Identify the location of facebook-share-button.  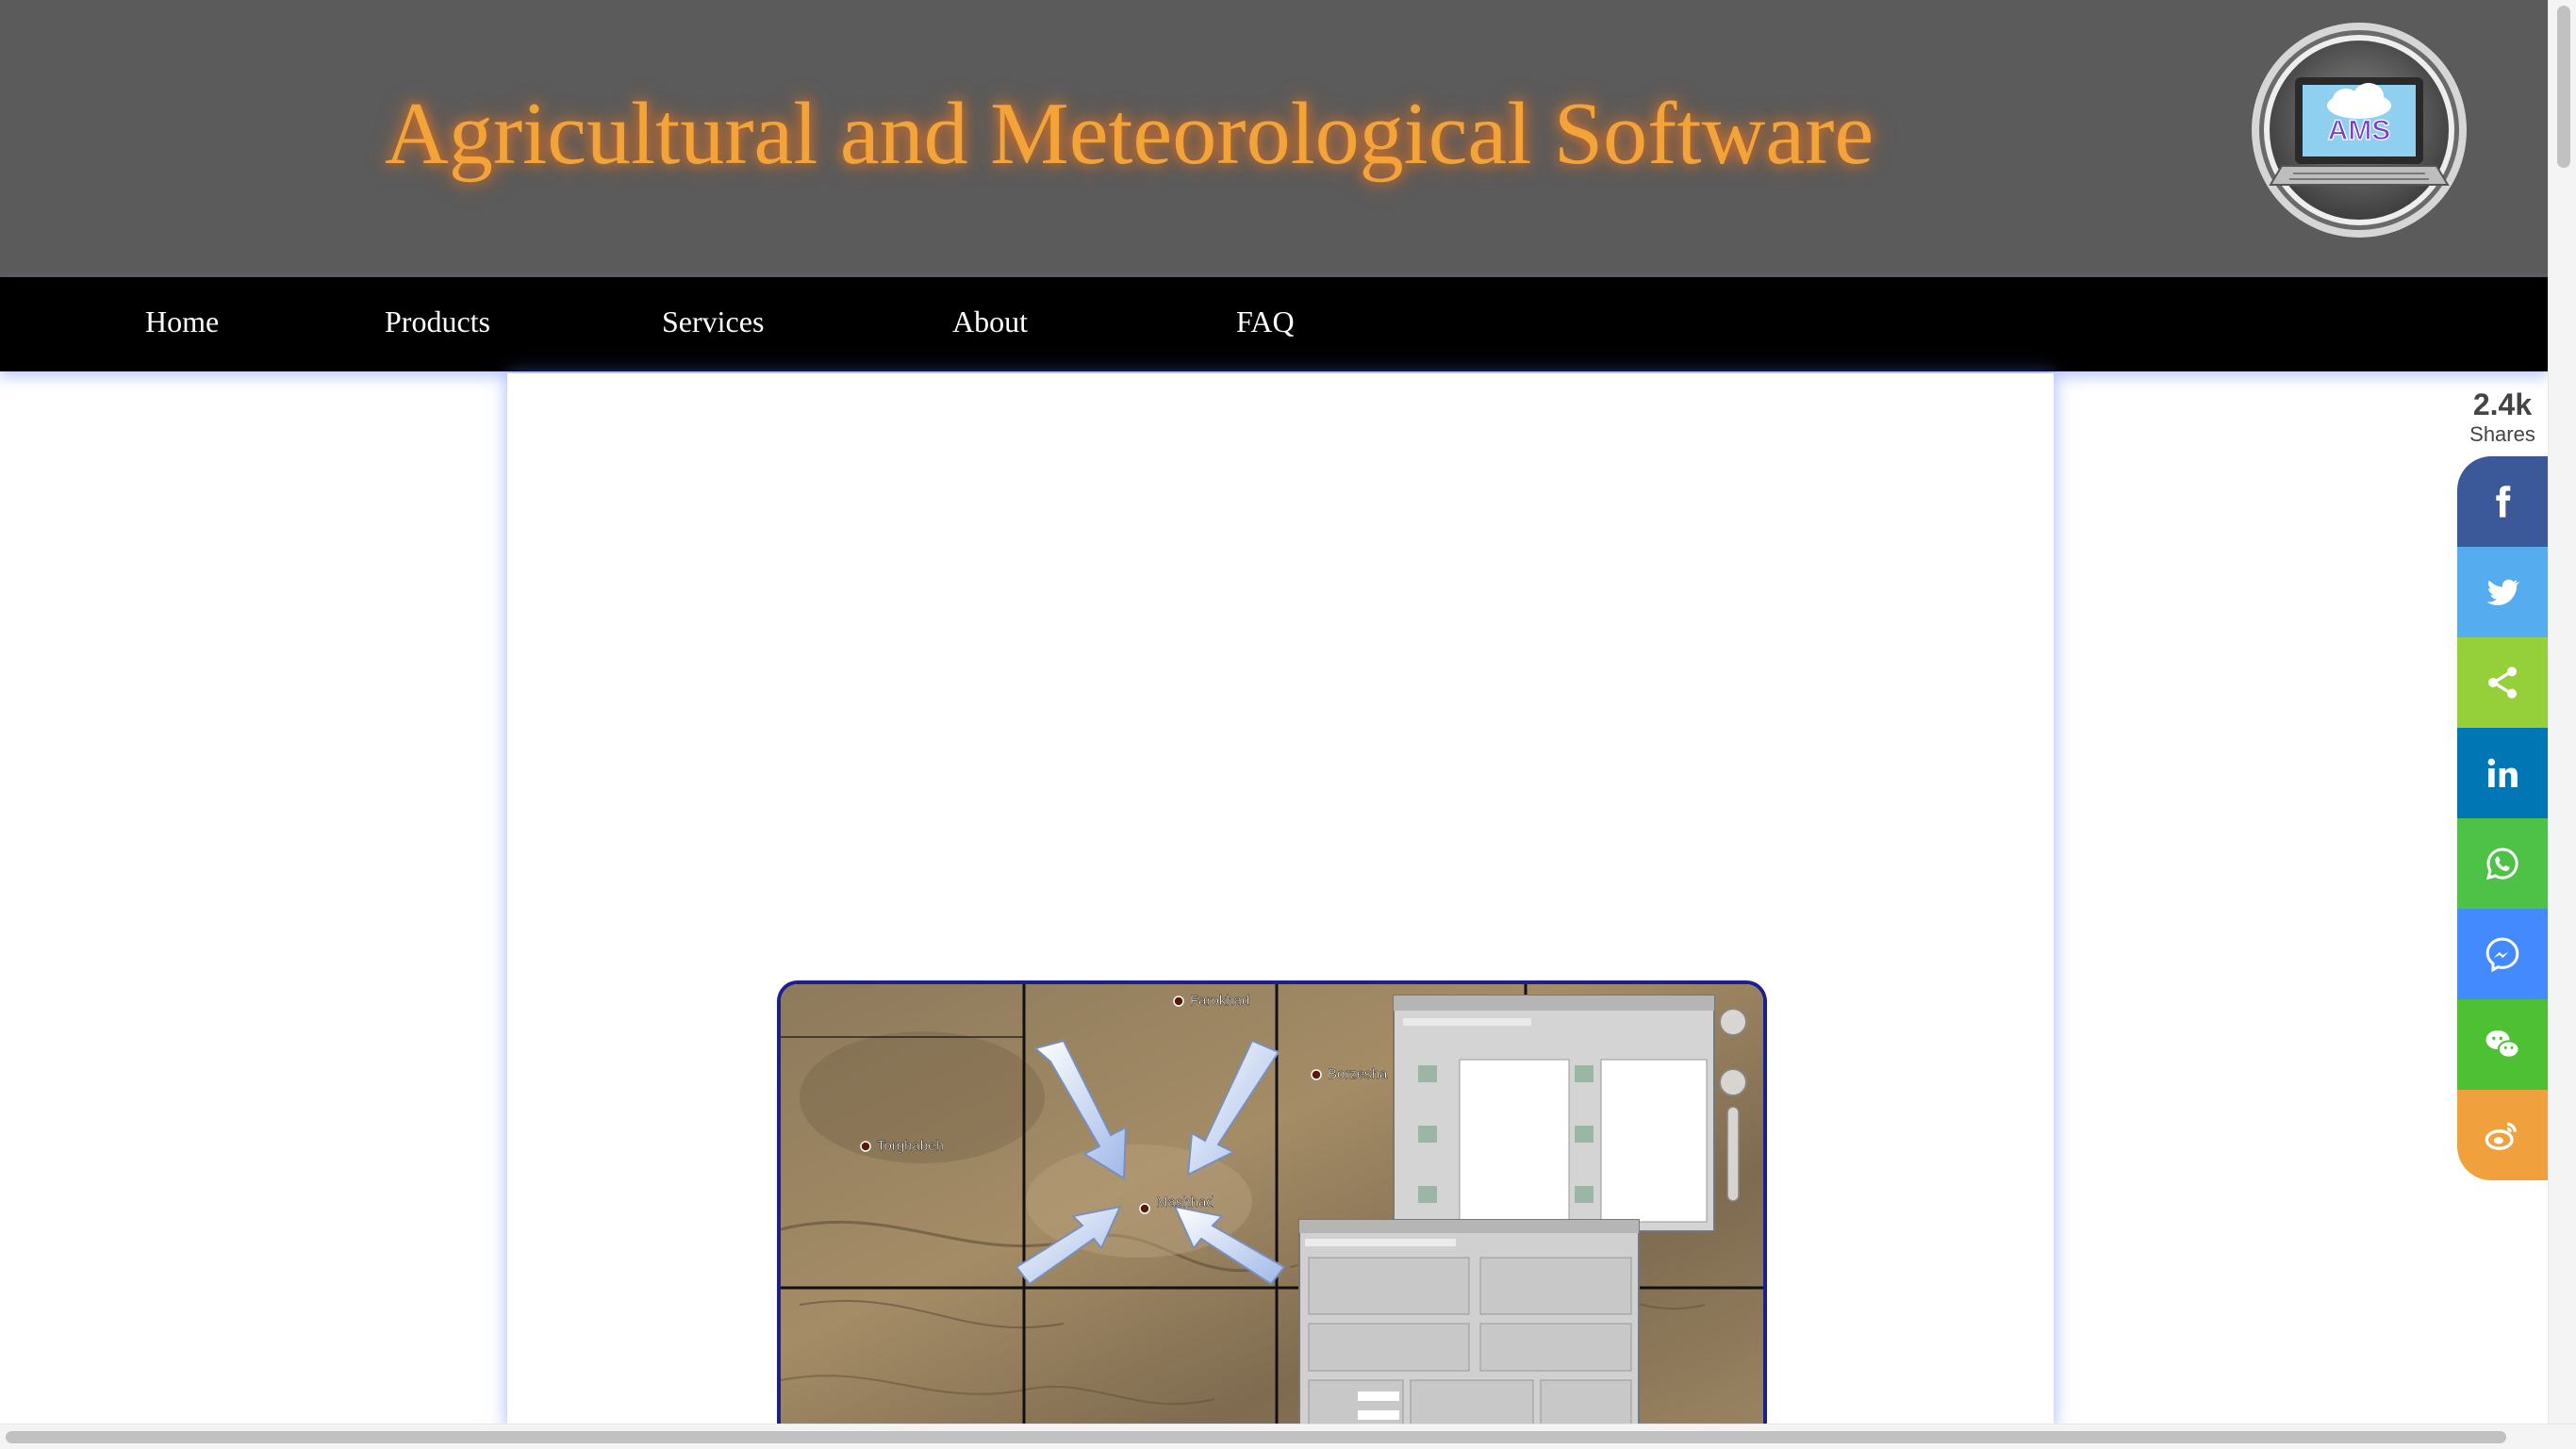
(2502, 502).